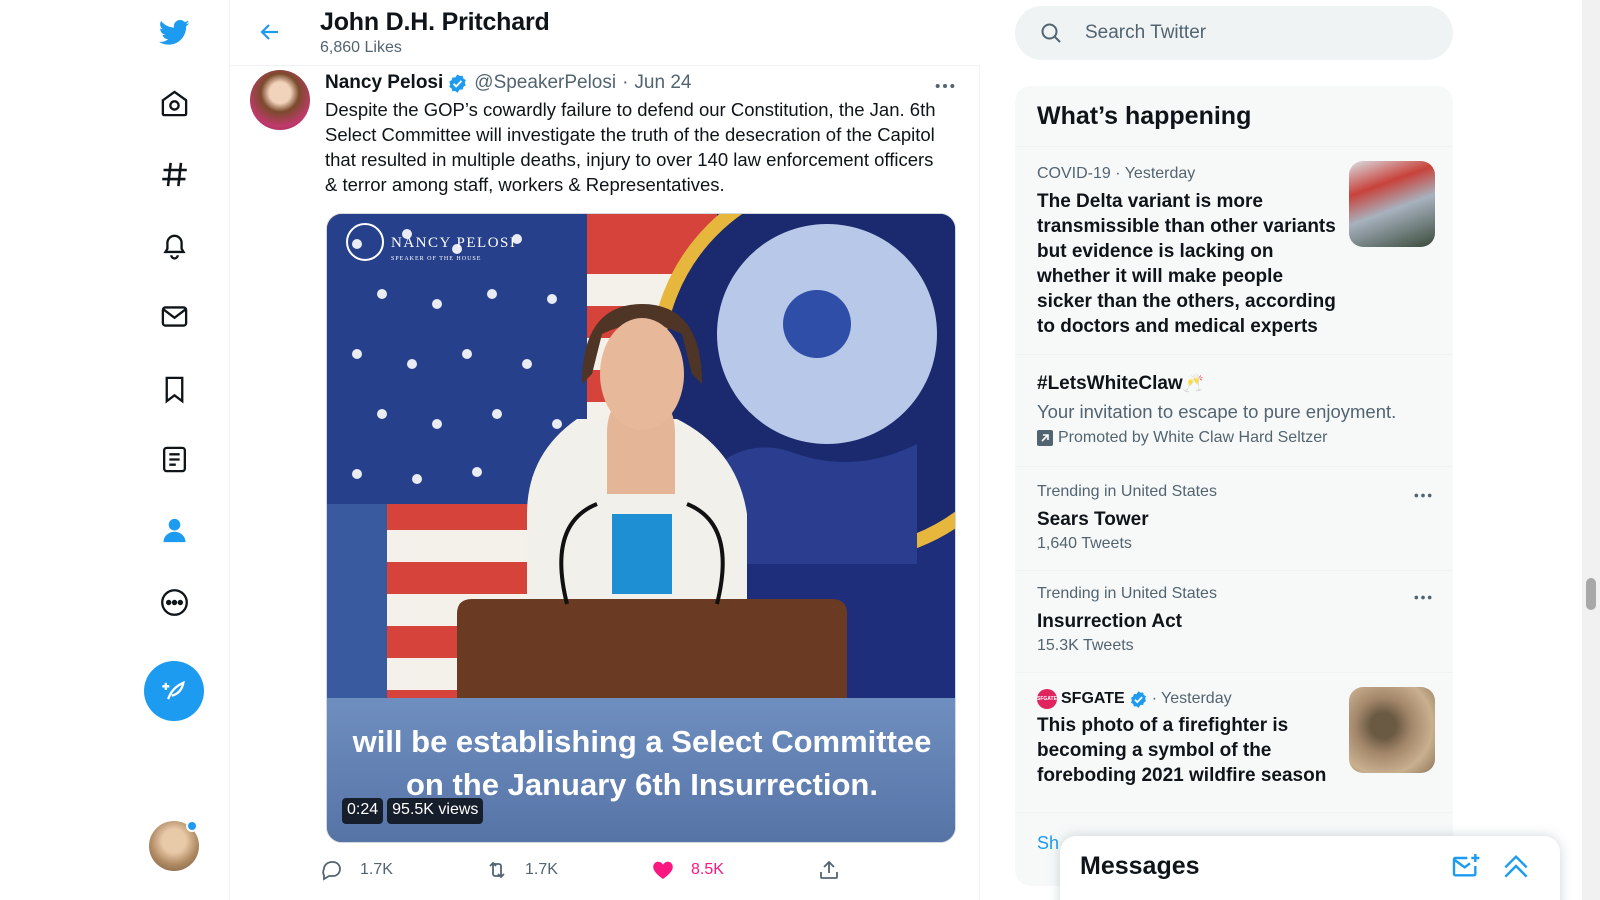 This screenshot has height=900, width=1600. I want to click on news-source-line: SFGATE SFGATE · Yesterday, so click(1134, 699).